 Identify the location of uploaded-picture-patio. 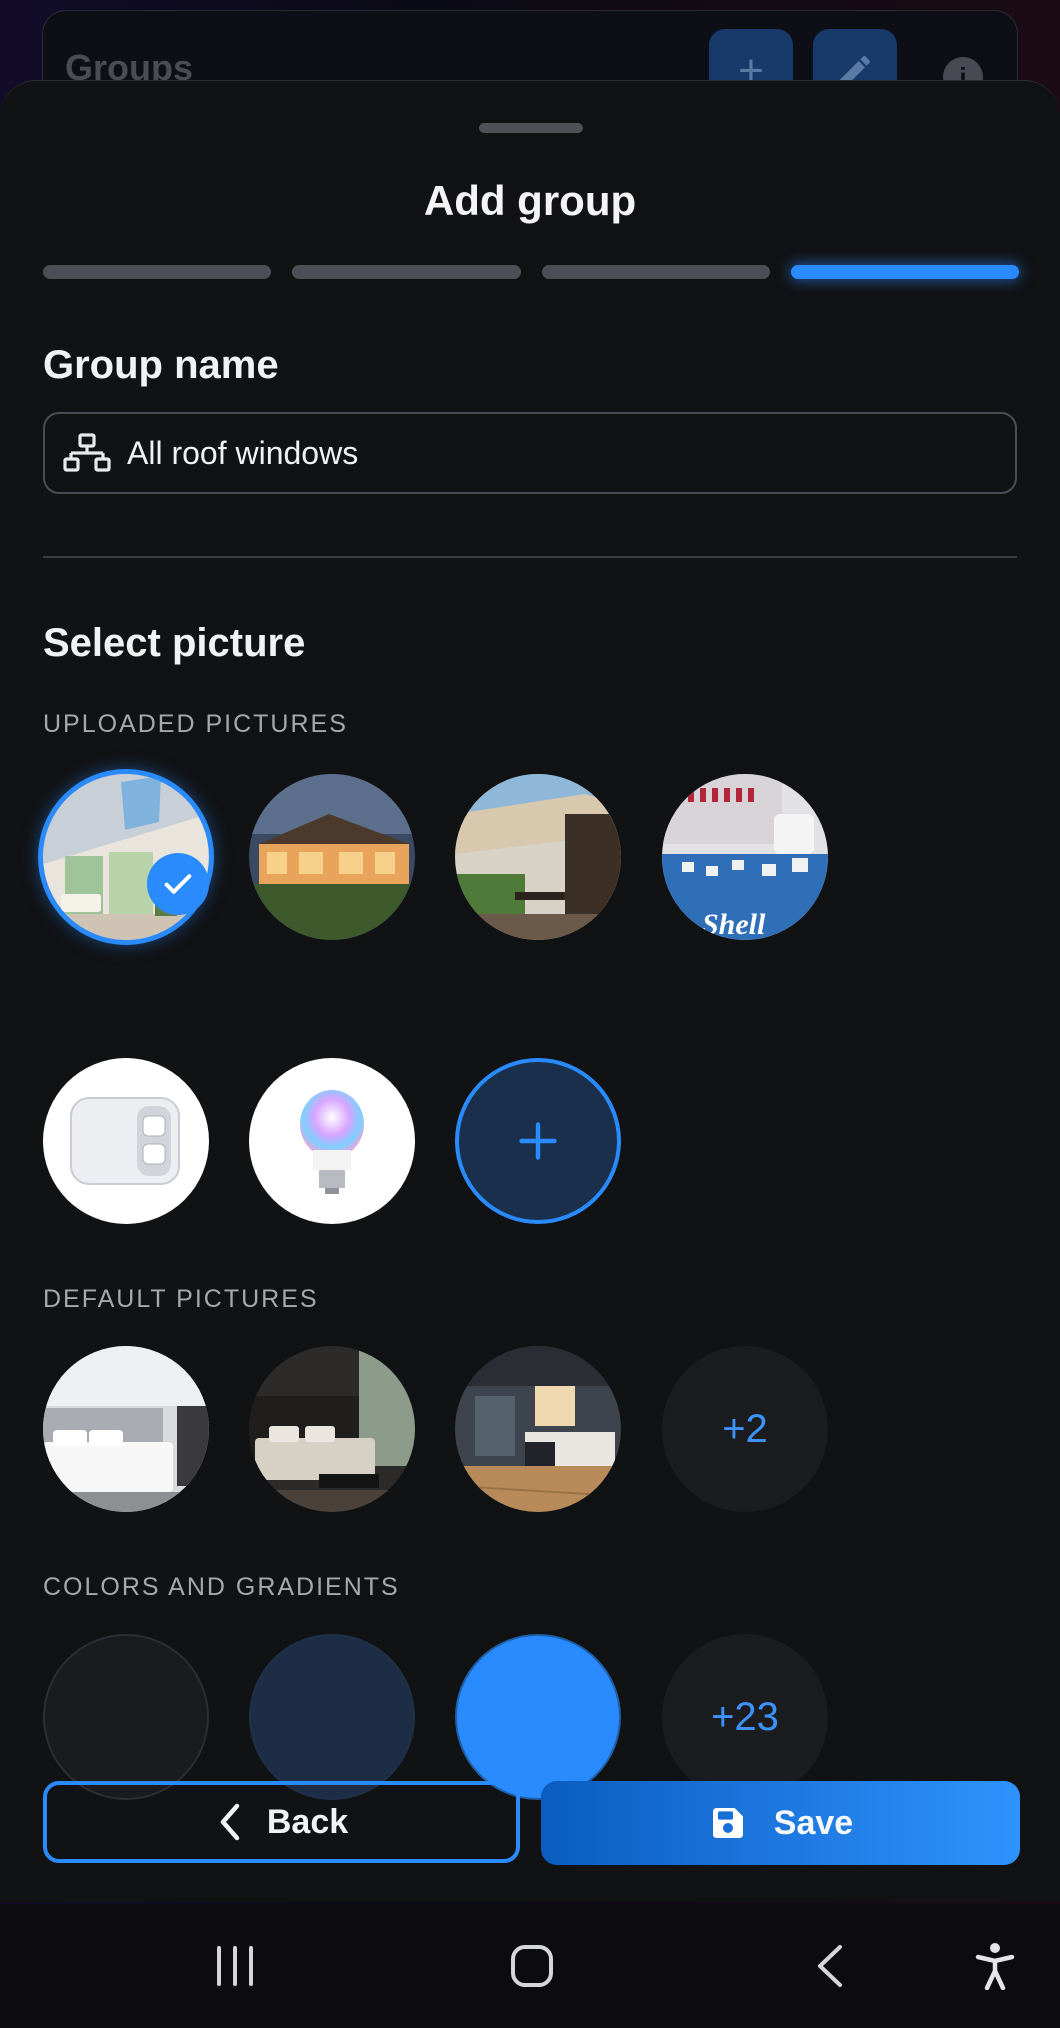
(538, 857).